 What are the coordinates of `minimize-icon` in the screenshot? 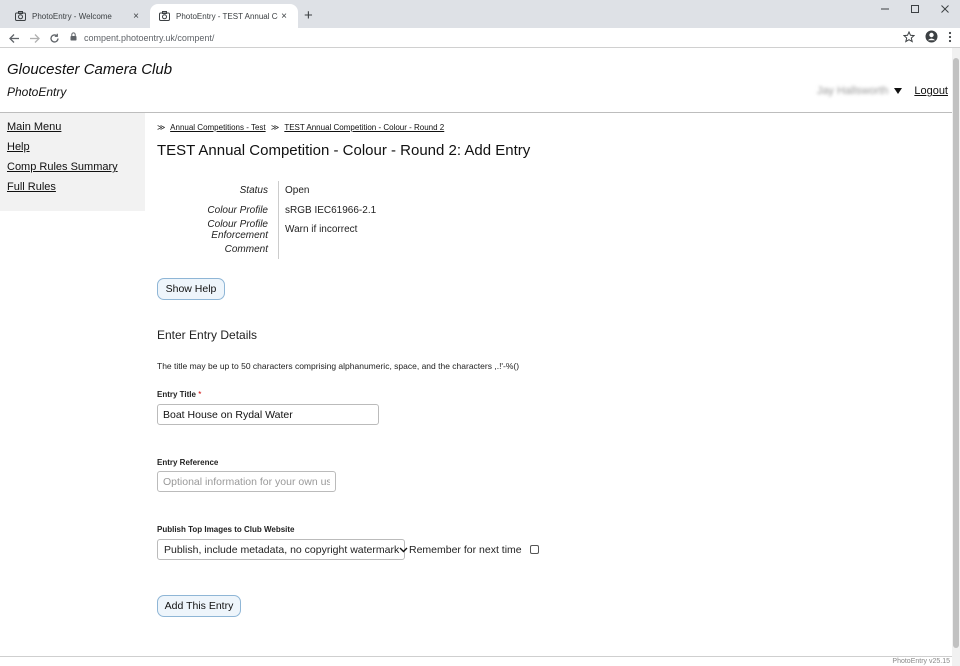 It's located at (885, 9).